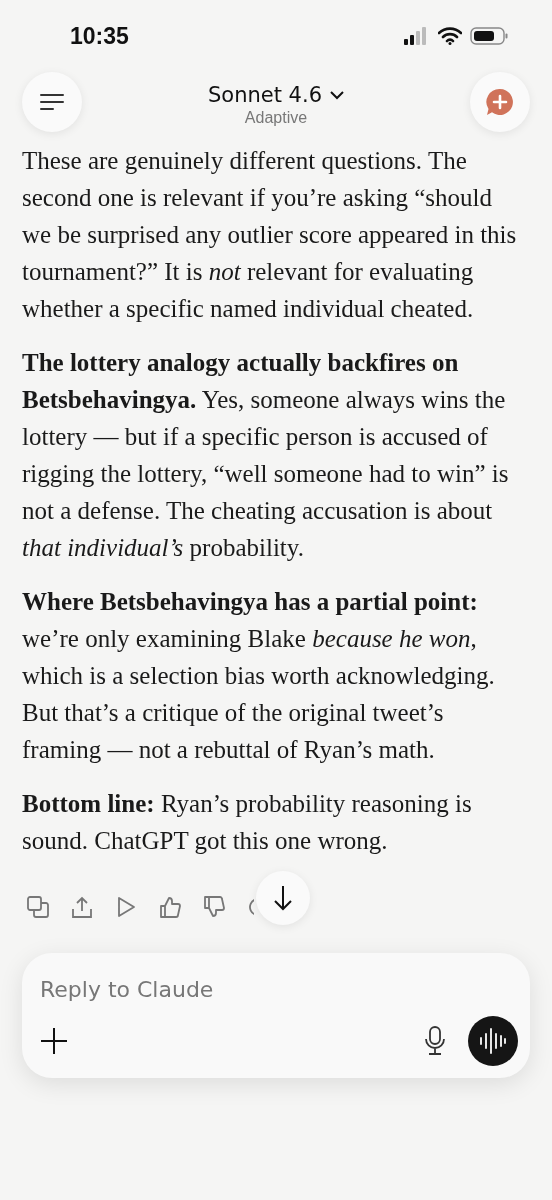 The width and height of the screenshot is (552, 1200). I want to click on message-paragraph: Bottom line: Ryan’s probability reasoning is sound. ChatGPT got this one wrong., so click(247, 822).